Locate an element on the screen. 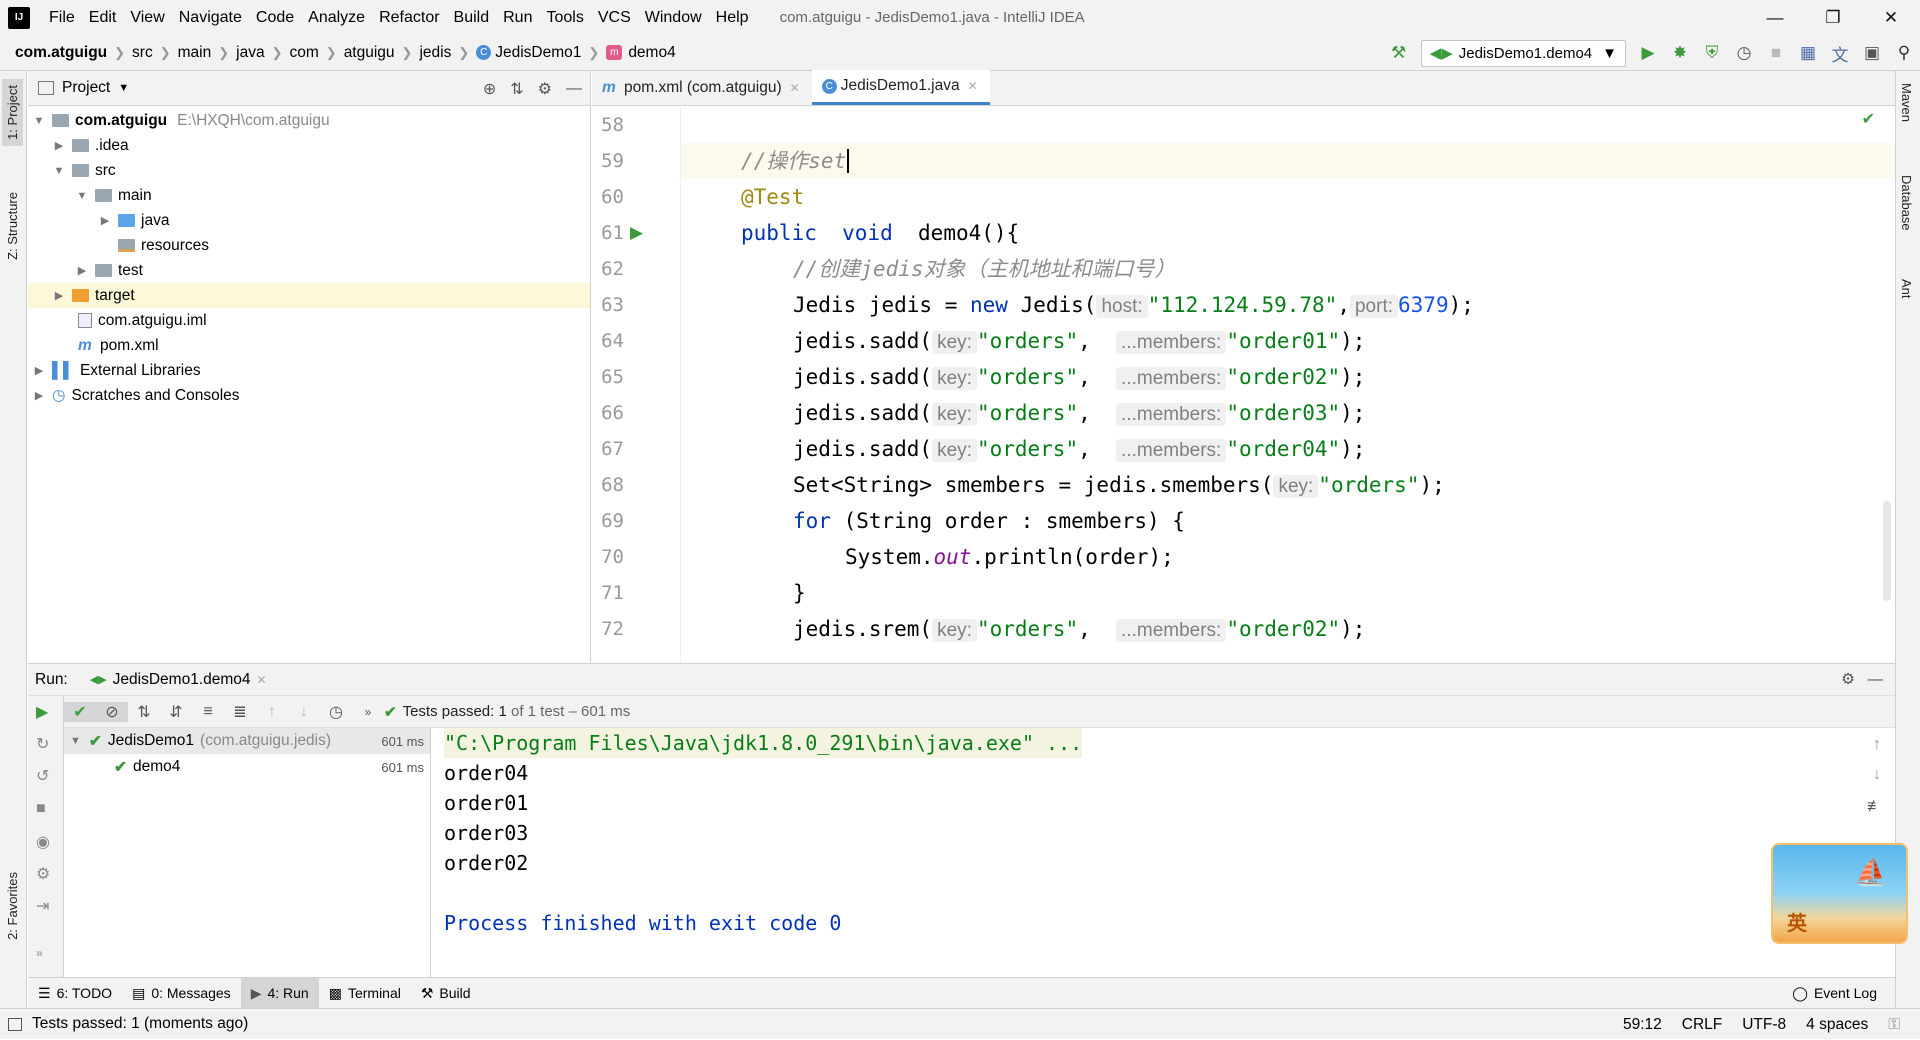 This screenshot has width=1920, height=1040. menu-refactor: Refactor is located at coordinates (409, 17).